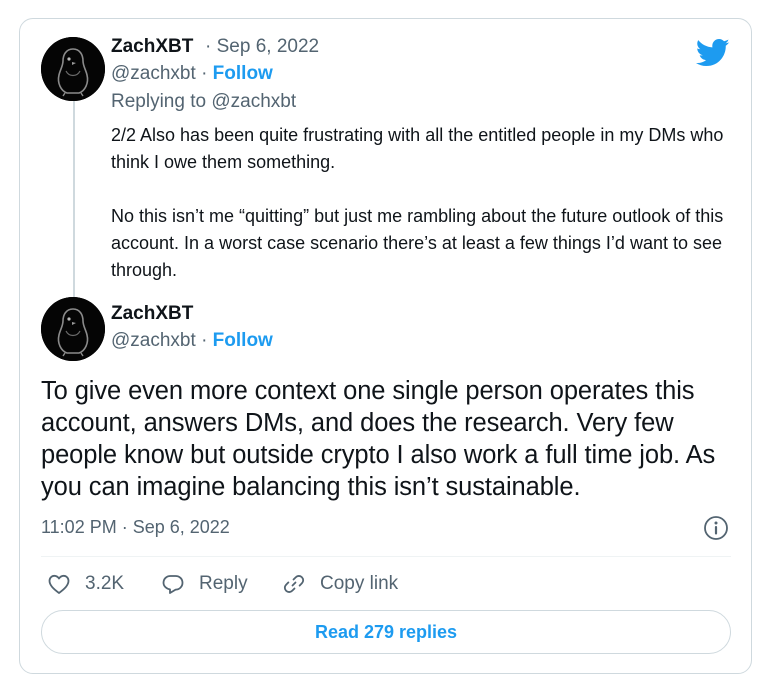  I want to click on reply-button: Reply, so click(204, 584).